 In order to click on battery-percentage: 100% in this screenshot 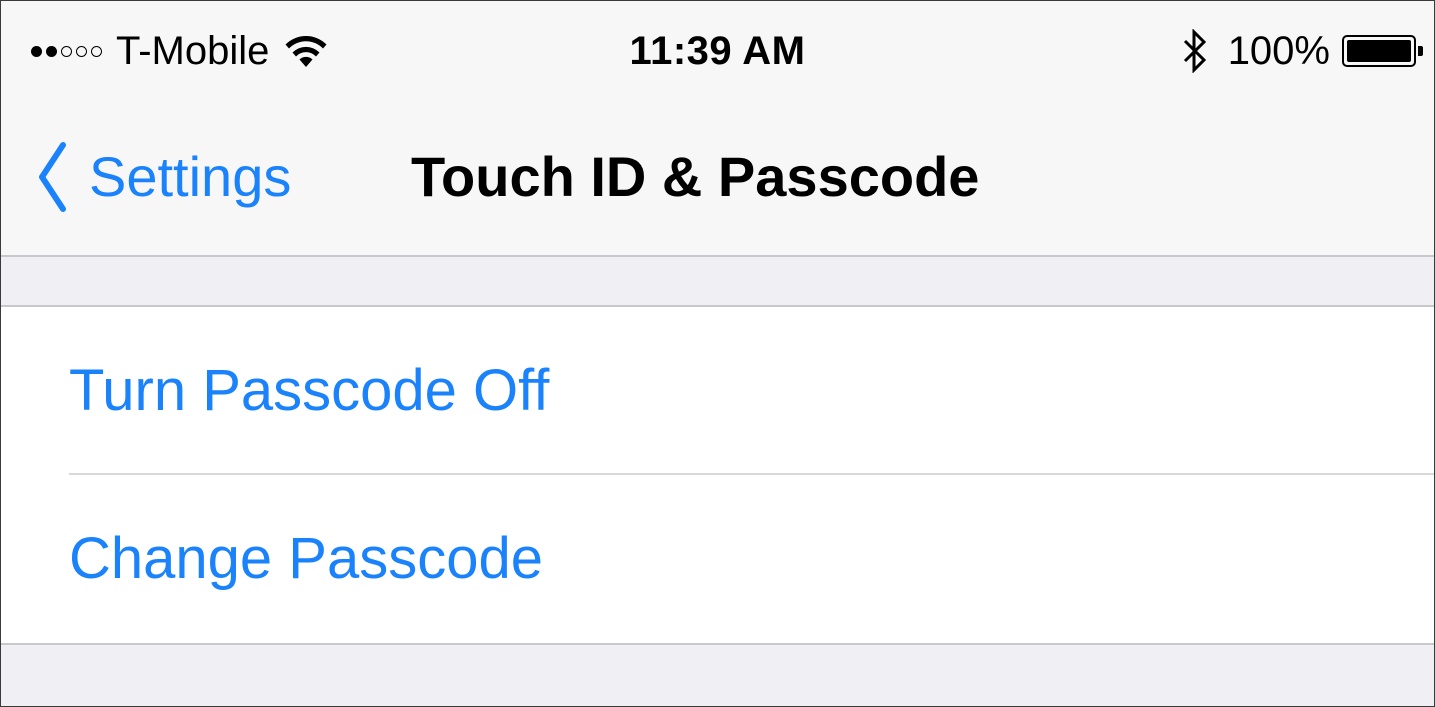, I will do `click(1278, 51)`.